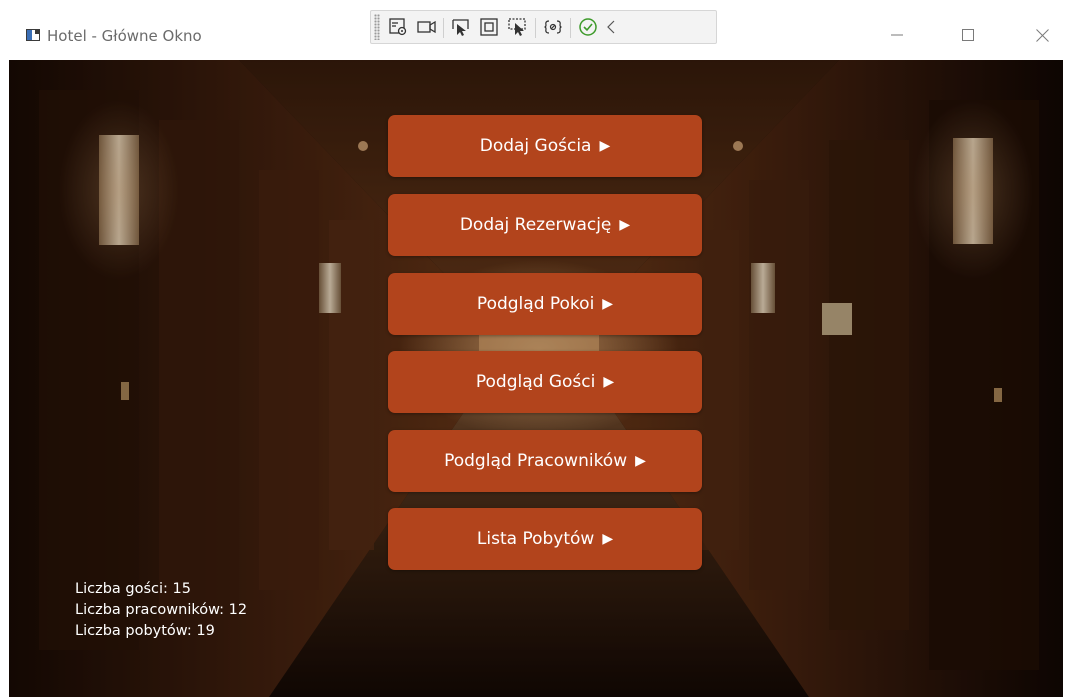  I want to click on add-guest-button: Dodaj Gościa ▶, so click(545, 146).